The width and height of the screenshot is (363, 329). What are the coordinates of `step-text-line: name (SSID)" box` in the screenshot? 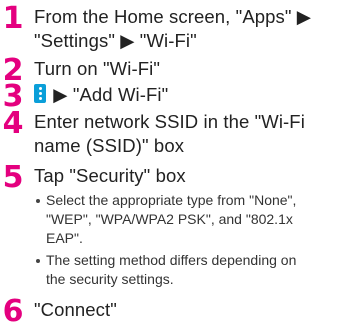 It's located at (109, 145).